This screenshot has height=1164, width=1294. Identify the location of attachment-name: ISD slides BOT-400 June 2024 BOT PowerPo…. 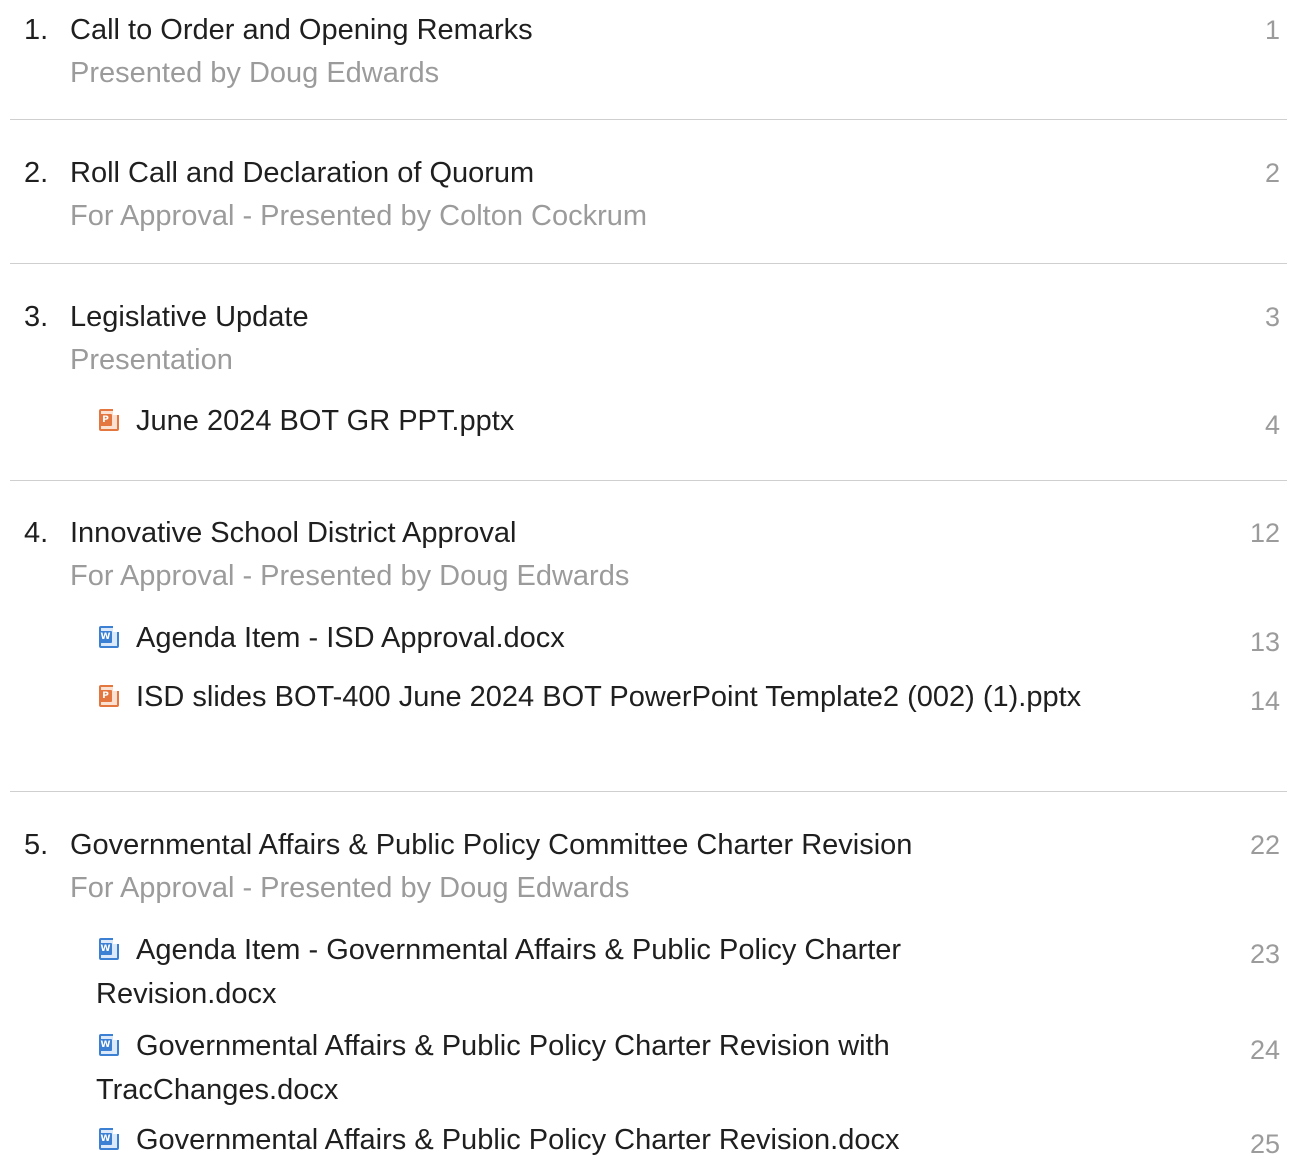
(608, 697).